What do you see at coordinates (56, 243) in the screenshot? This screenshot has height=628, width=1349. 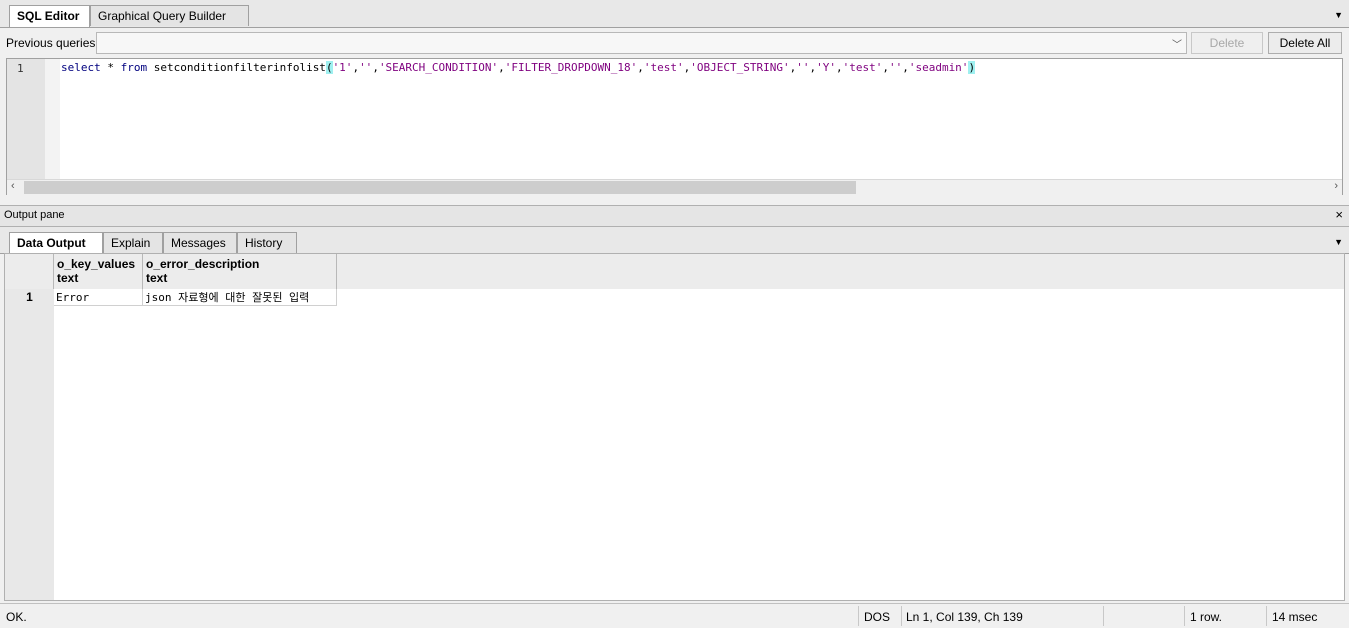 I see `tab-data-output: Data Output` at bounding box center [56, 243].